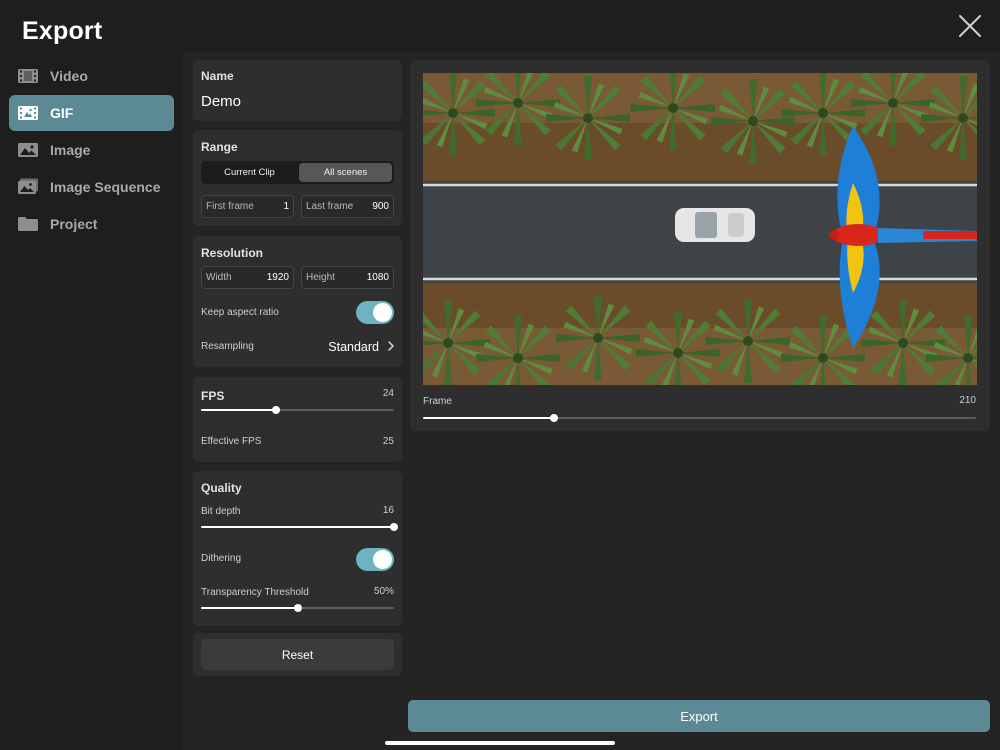  Describe the element at coordinates (377, 277) in the screenshot. I see `height-value: 1080` at that location.